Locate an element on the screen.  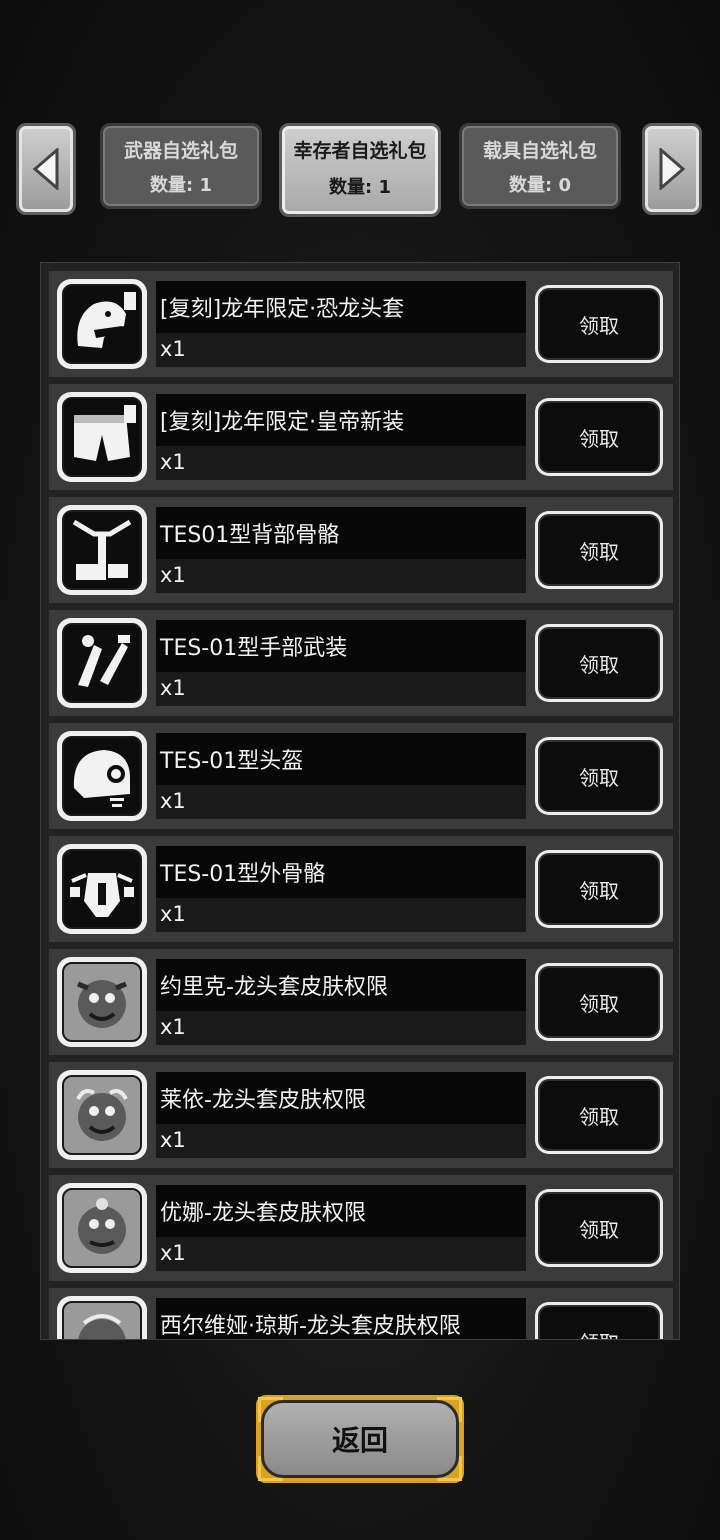
list-item: 优娜-龙头套皮肤权限 x1 领取 is located at coordinates (361, 1228).